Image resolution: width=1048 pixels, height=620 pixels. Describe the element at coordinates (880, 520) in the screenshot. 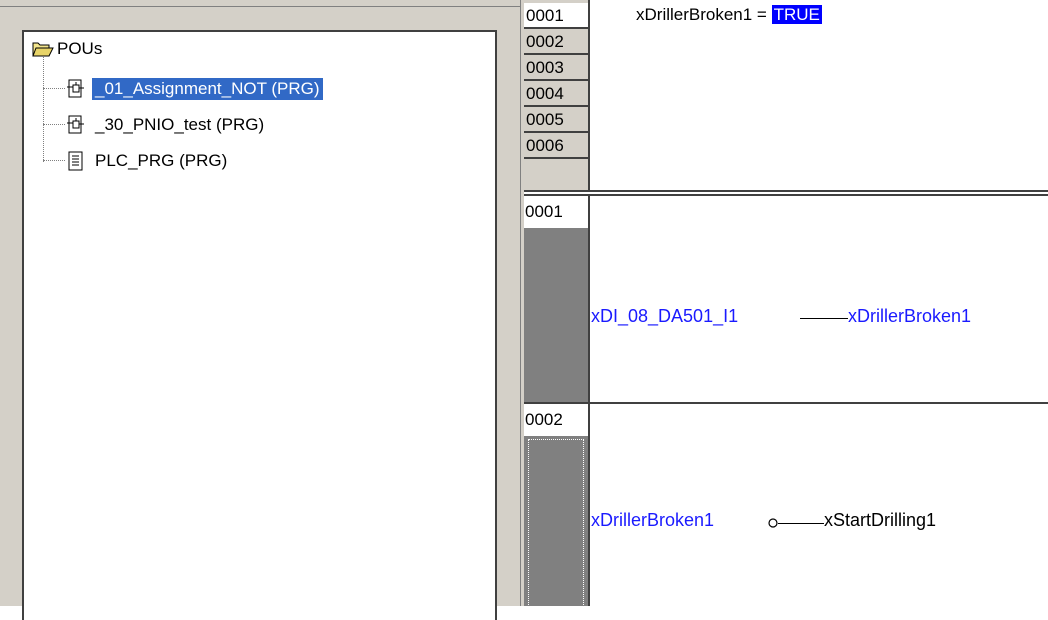

I see `network-output-variable: xStartDrilling1` at that location.